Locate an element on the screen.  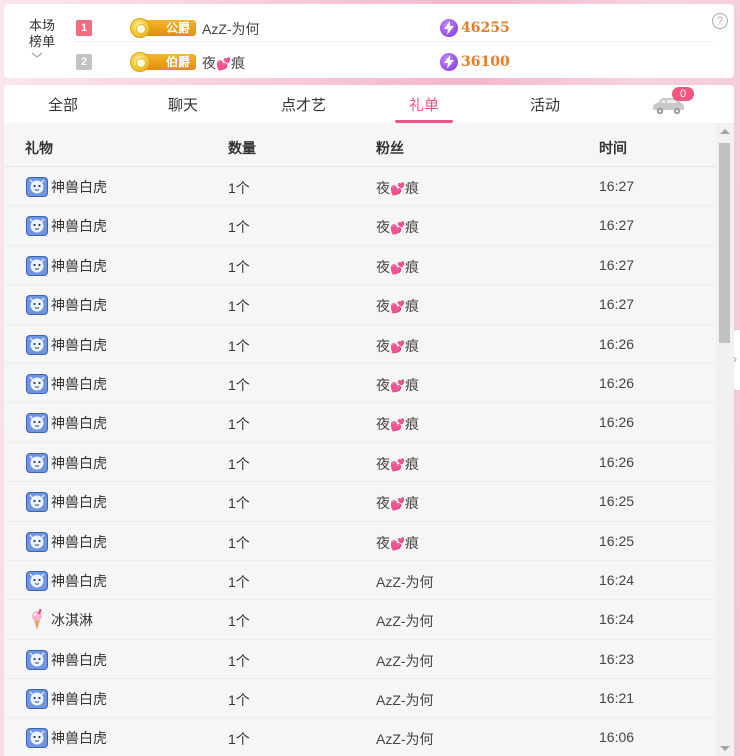
rank-position: 2 is located at coordinates (84, 62).